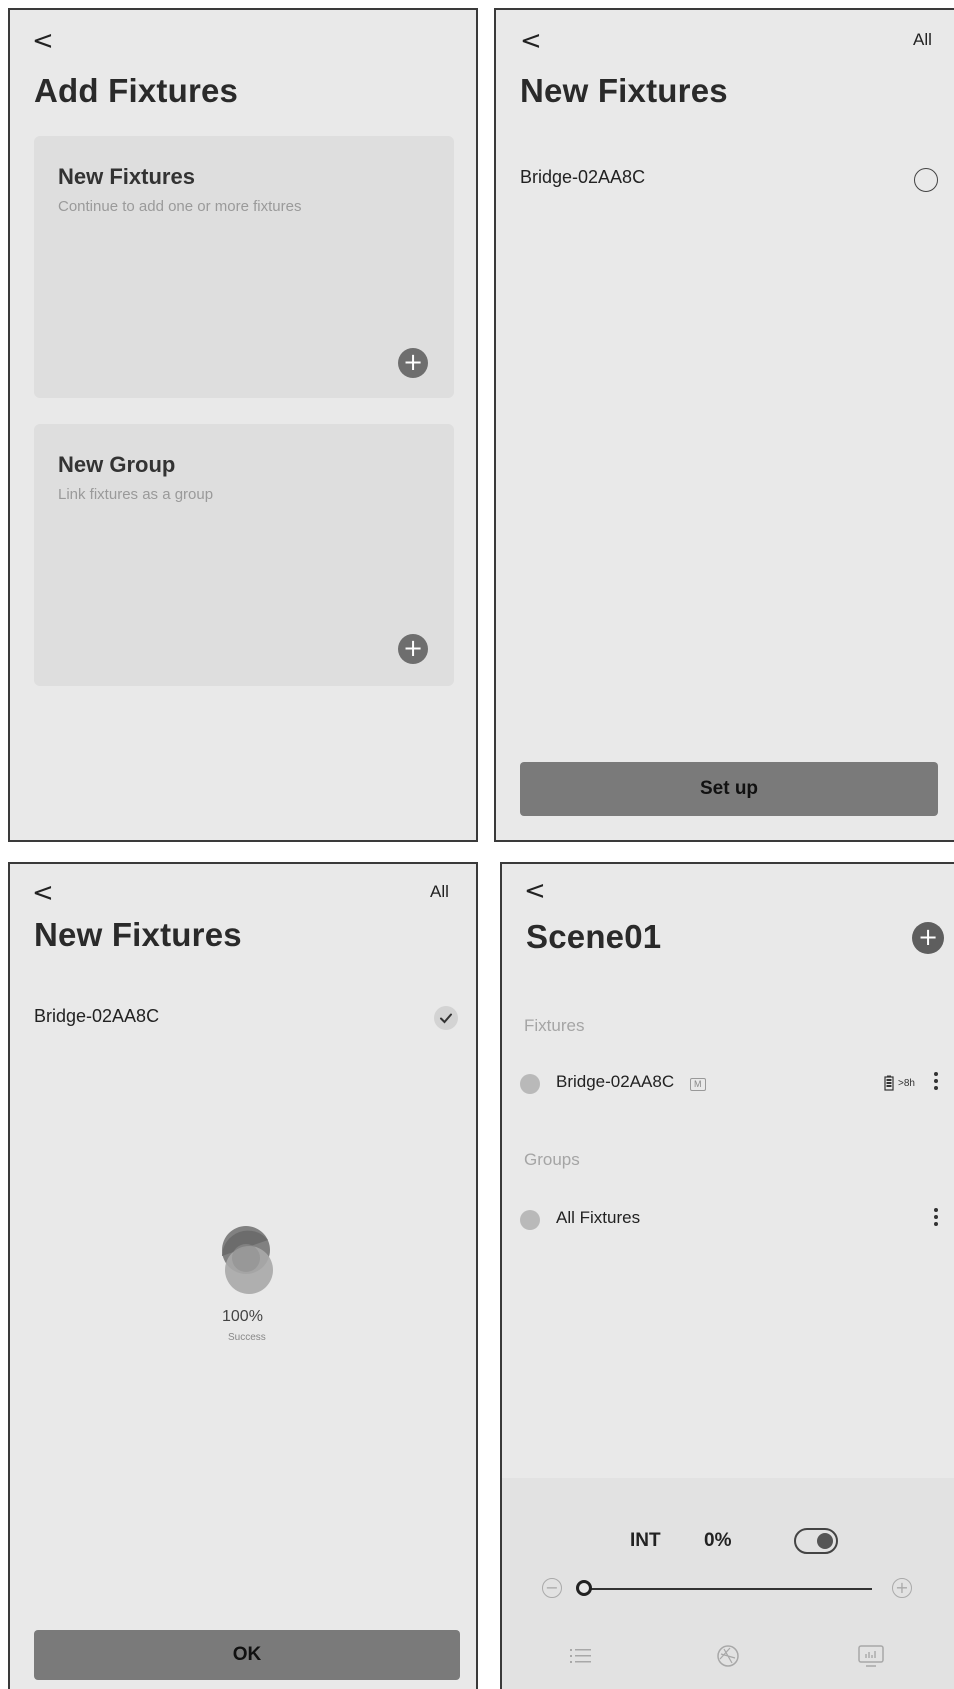 This screenshot has height=1689, width=954. I want to click on mode-badge: M, so click(698, 1084).